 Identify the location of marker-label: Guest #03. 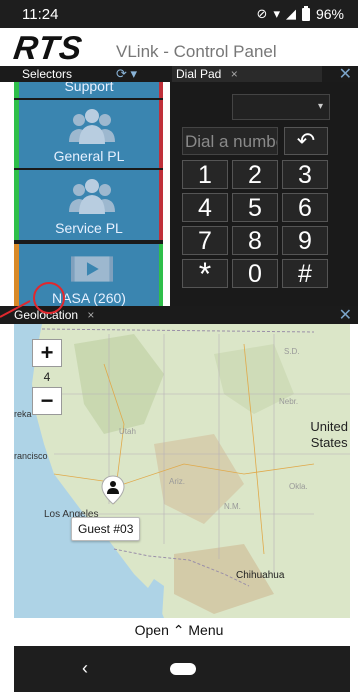
(106, 529).